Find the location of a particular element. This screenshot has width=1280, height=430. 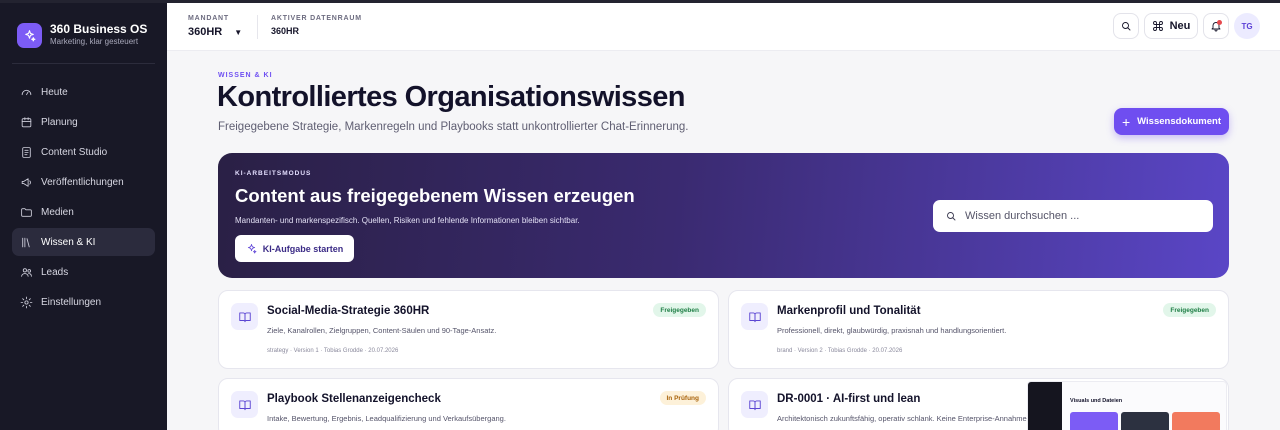

thumbnail-title: Visuals und Dateien is located at coordinates (1096, 401).